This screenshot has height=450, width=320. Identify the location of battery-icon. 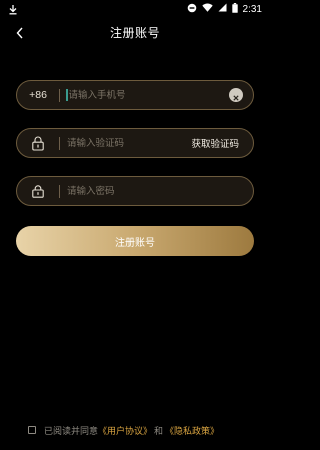
(234, 9).